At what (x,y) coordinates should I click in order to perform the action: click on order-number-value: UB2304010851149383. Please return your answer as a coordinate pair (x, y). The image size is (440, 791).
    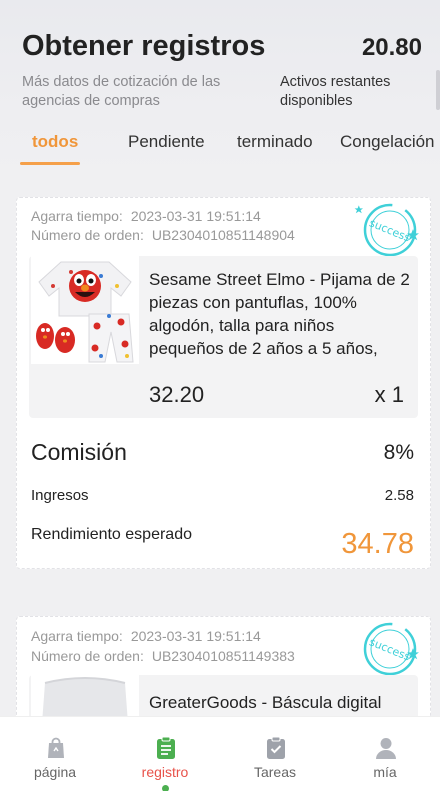
    Looking at the image, I should click on (223, 656).